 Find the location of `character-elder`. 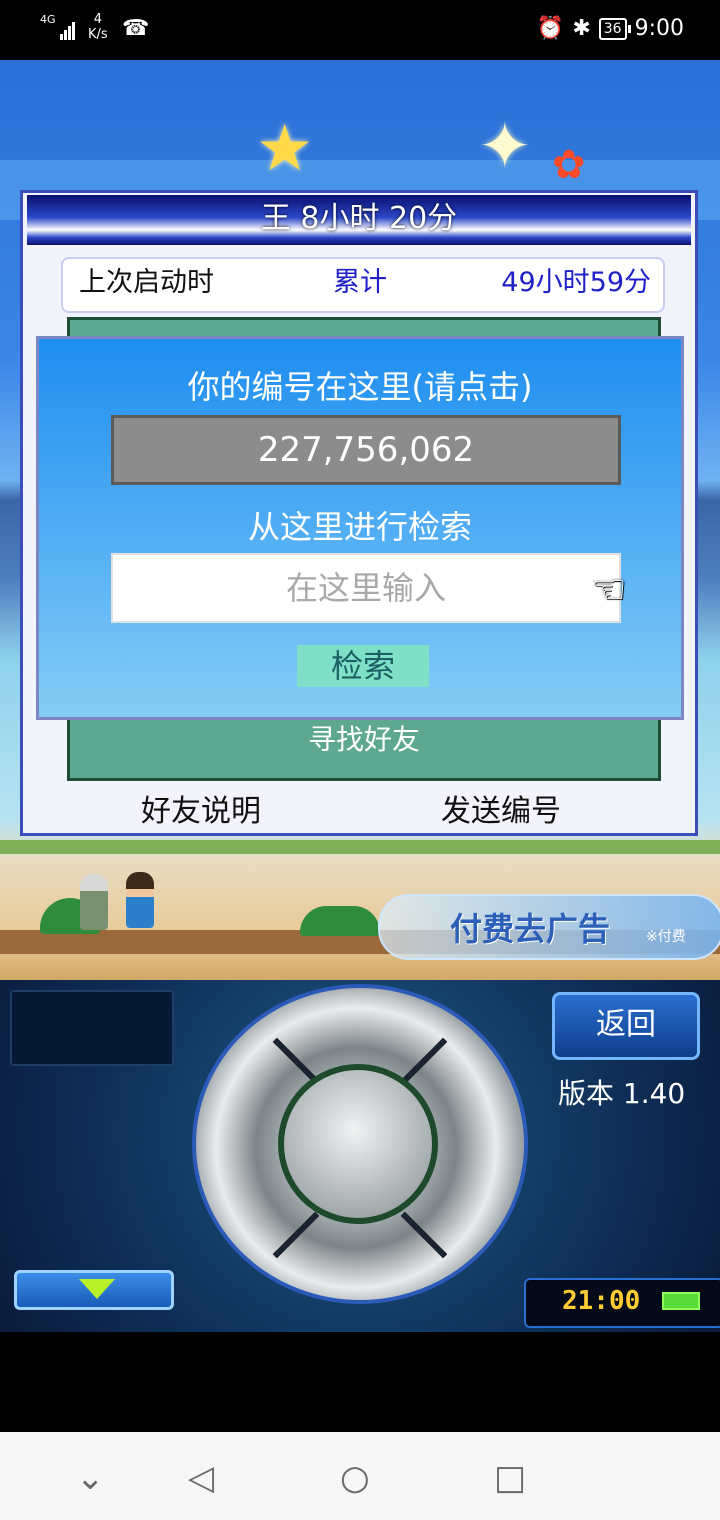

character-elder is located at coordinates (94, 902).